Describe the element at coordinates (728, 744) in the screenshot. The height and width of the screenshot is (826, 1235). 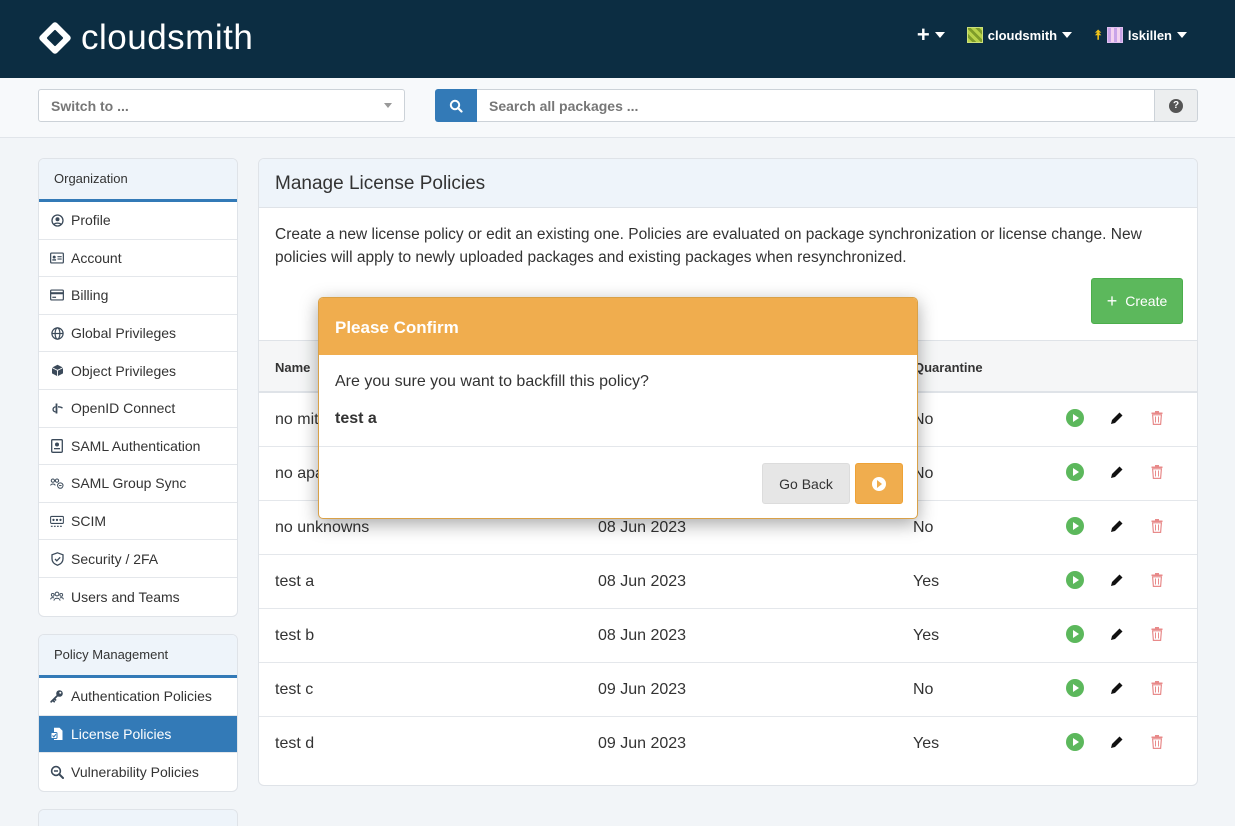
I see `table-row: test d 09 Jun 2023 Yes` at that location.